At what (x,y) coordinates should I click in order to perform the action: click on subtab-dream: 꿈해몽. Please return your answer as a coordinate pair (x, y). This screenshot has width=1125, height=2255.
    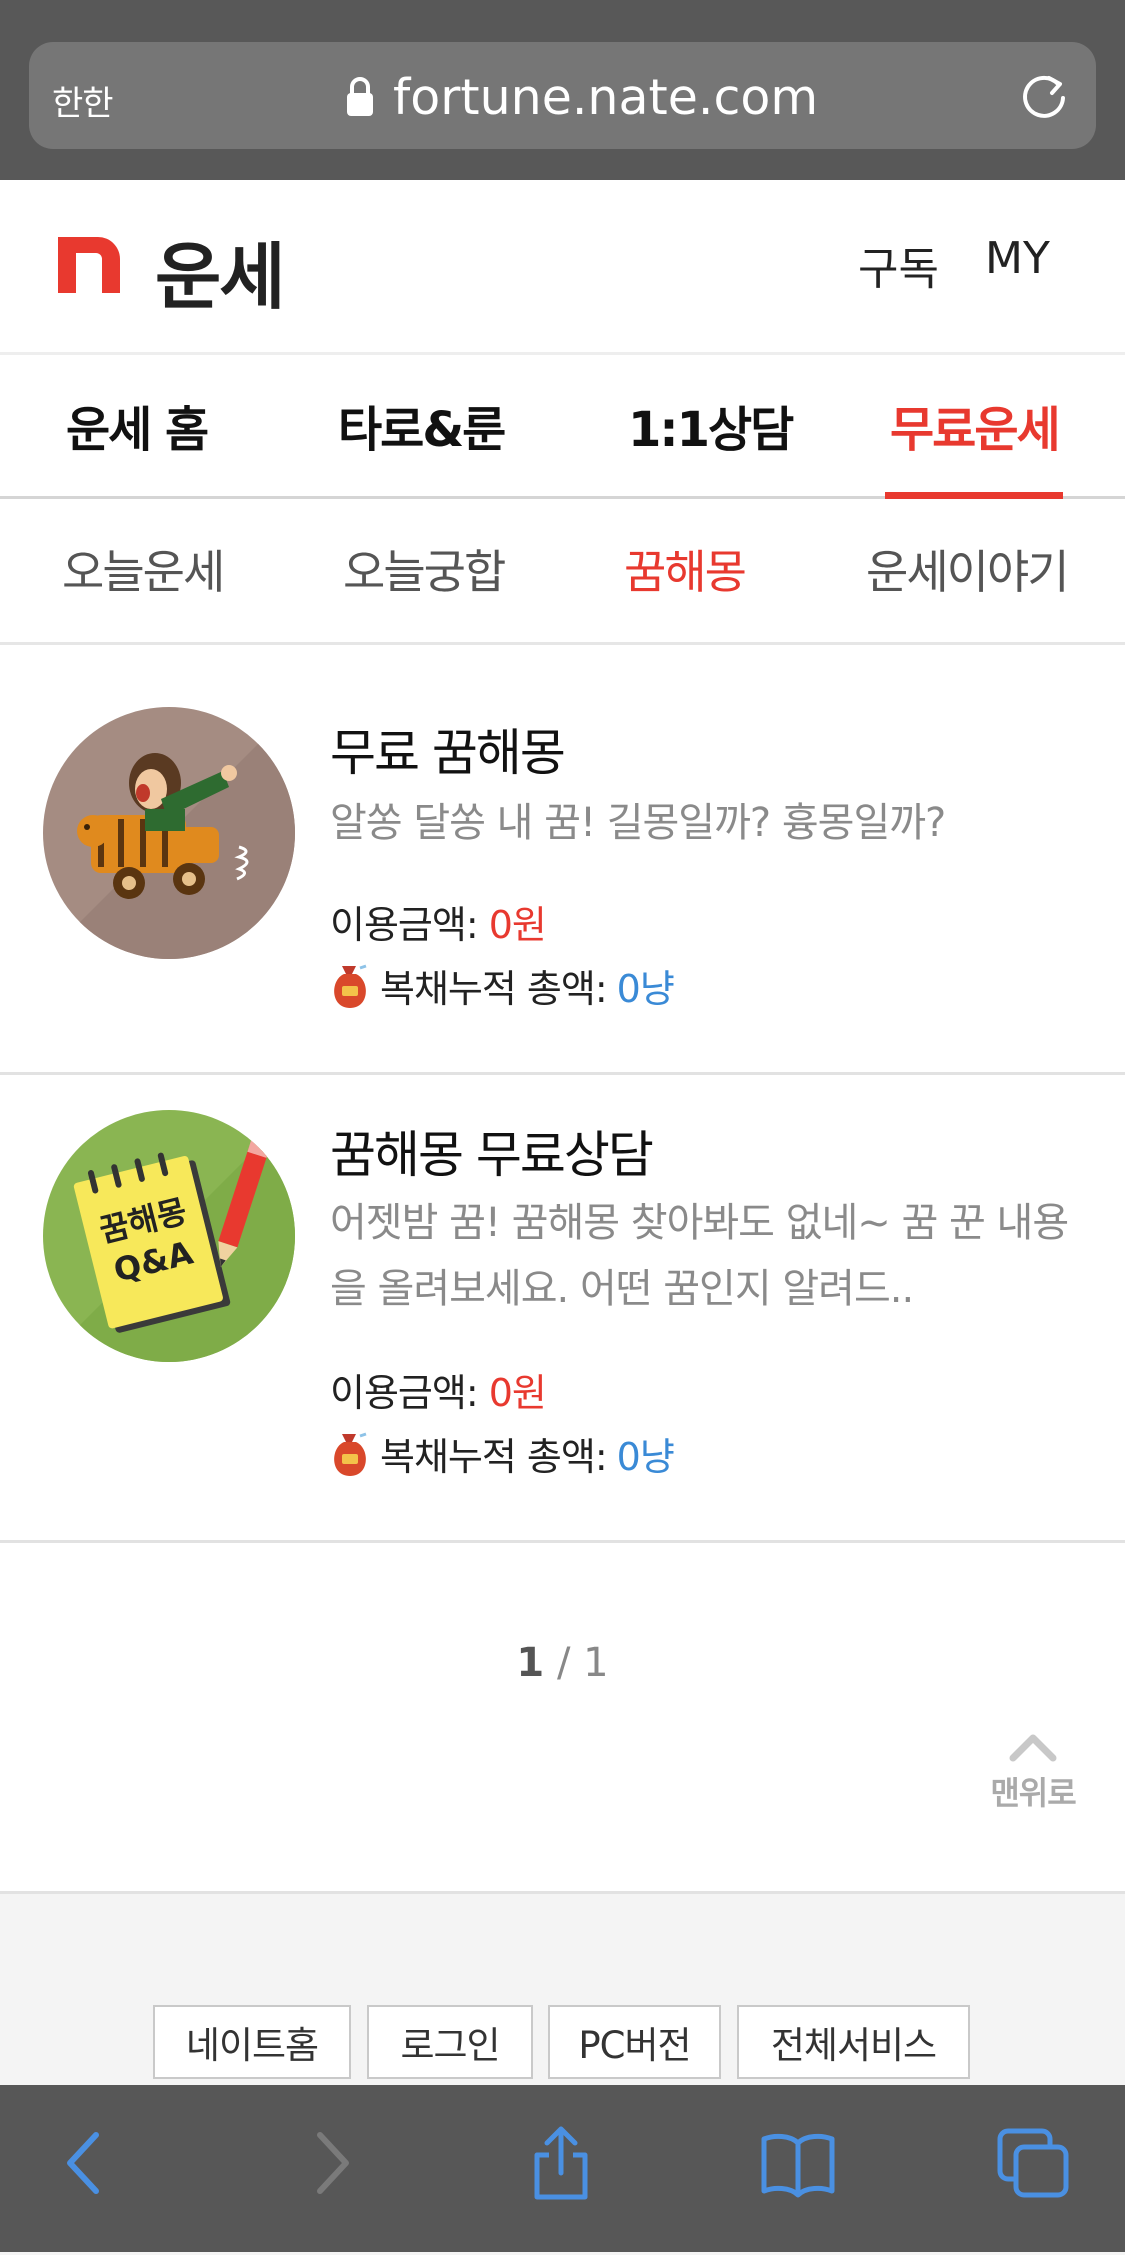
    Looking at the image, I should click on (685, 569).